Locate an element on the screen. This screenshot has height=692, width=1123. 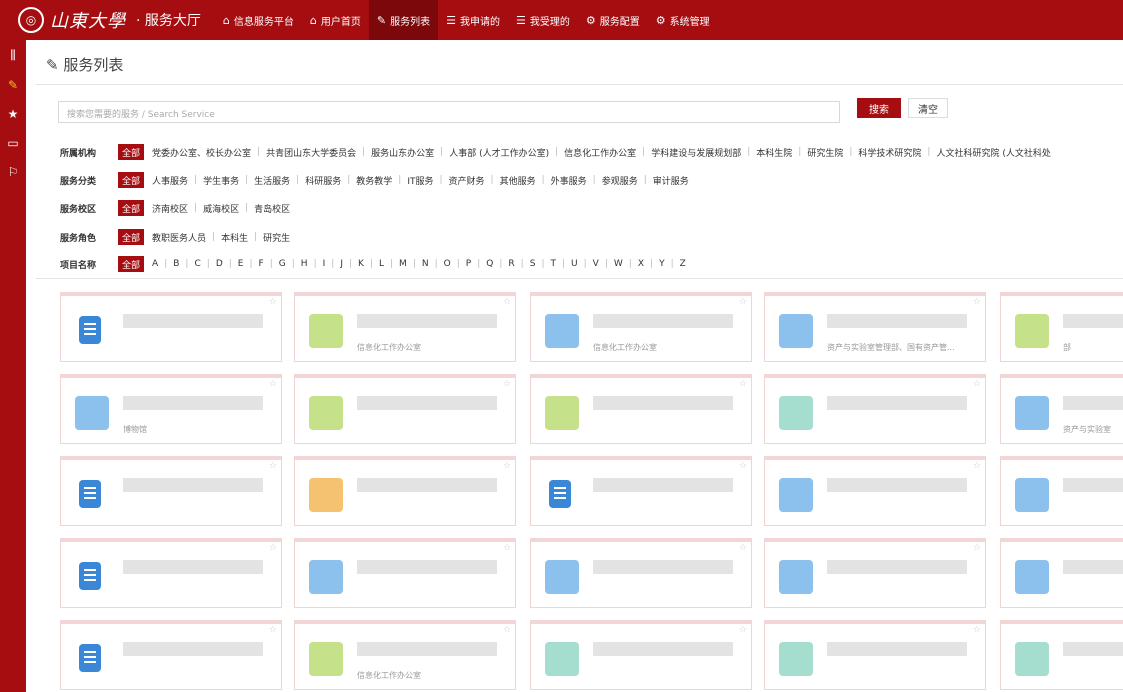
filter-option: G is located at coordinates (282, 264).